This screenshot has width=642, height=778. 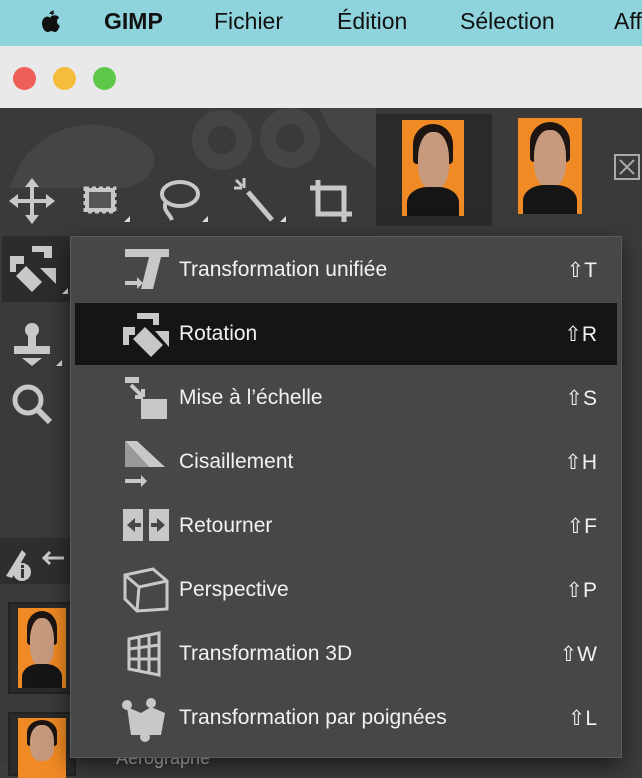 What do you see at coordinates (346, 654) in the screenshot?
I see `menu-item-3d-transform: Transformation 3D ⇧W` at bounding box center [346, 654].